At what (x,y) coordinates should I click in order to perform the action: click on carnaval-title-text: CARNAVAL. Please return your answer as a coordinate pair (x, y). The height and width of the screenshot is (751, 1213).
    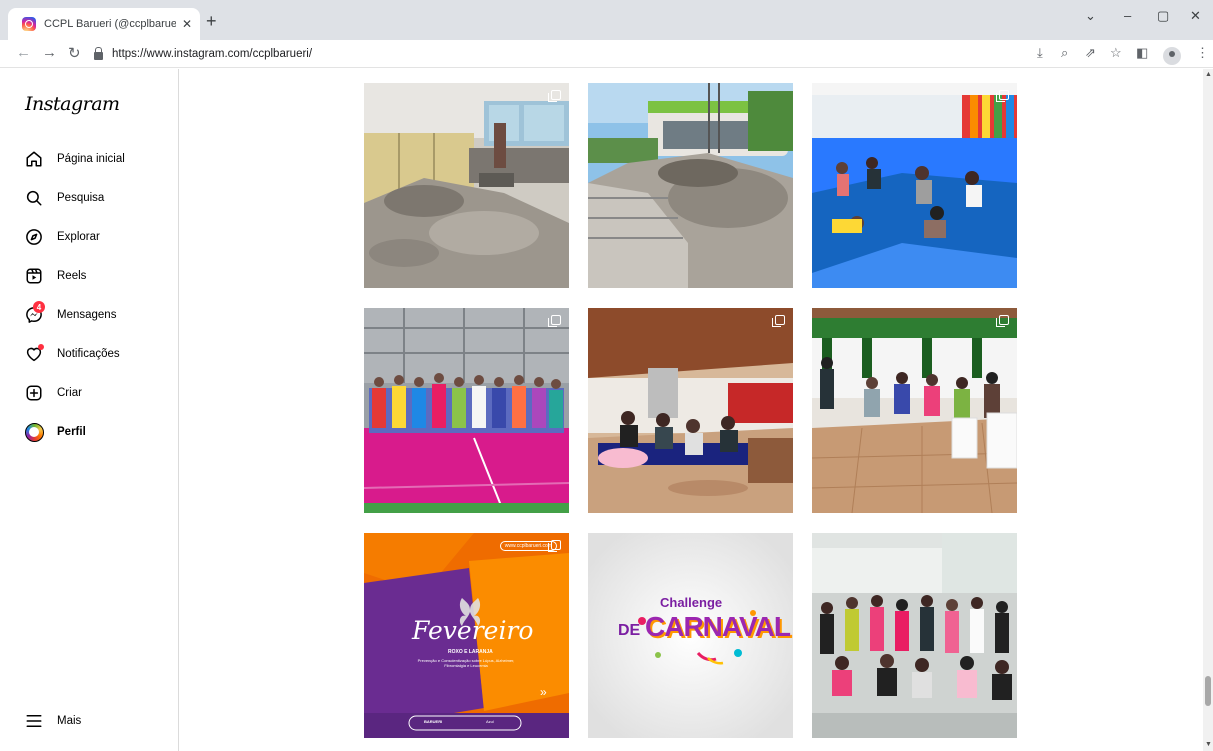
    Looking at the image, I should click on (718, 626).